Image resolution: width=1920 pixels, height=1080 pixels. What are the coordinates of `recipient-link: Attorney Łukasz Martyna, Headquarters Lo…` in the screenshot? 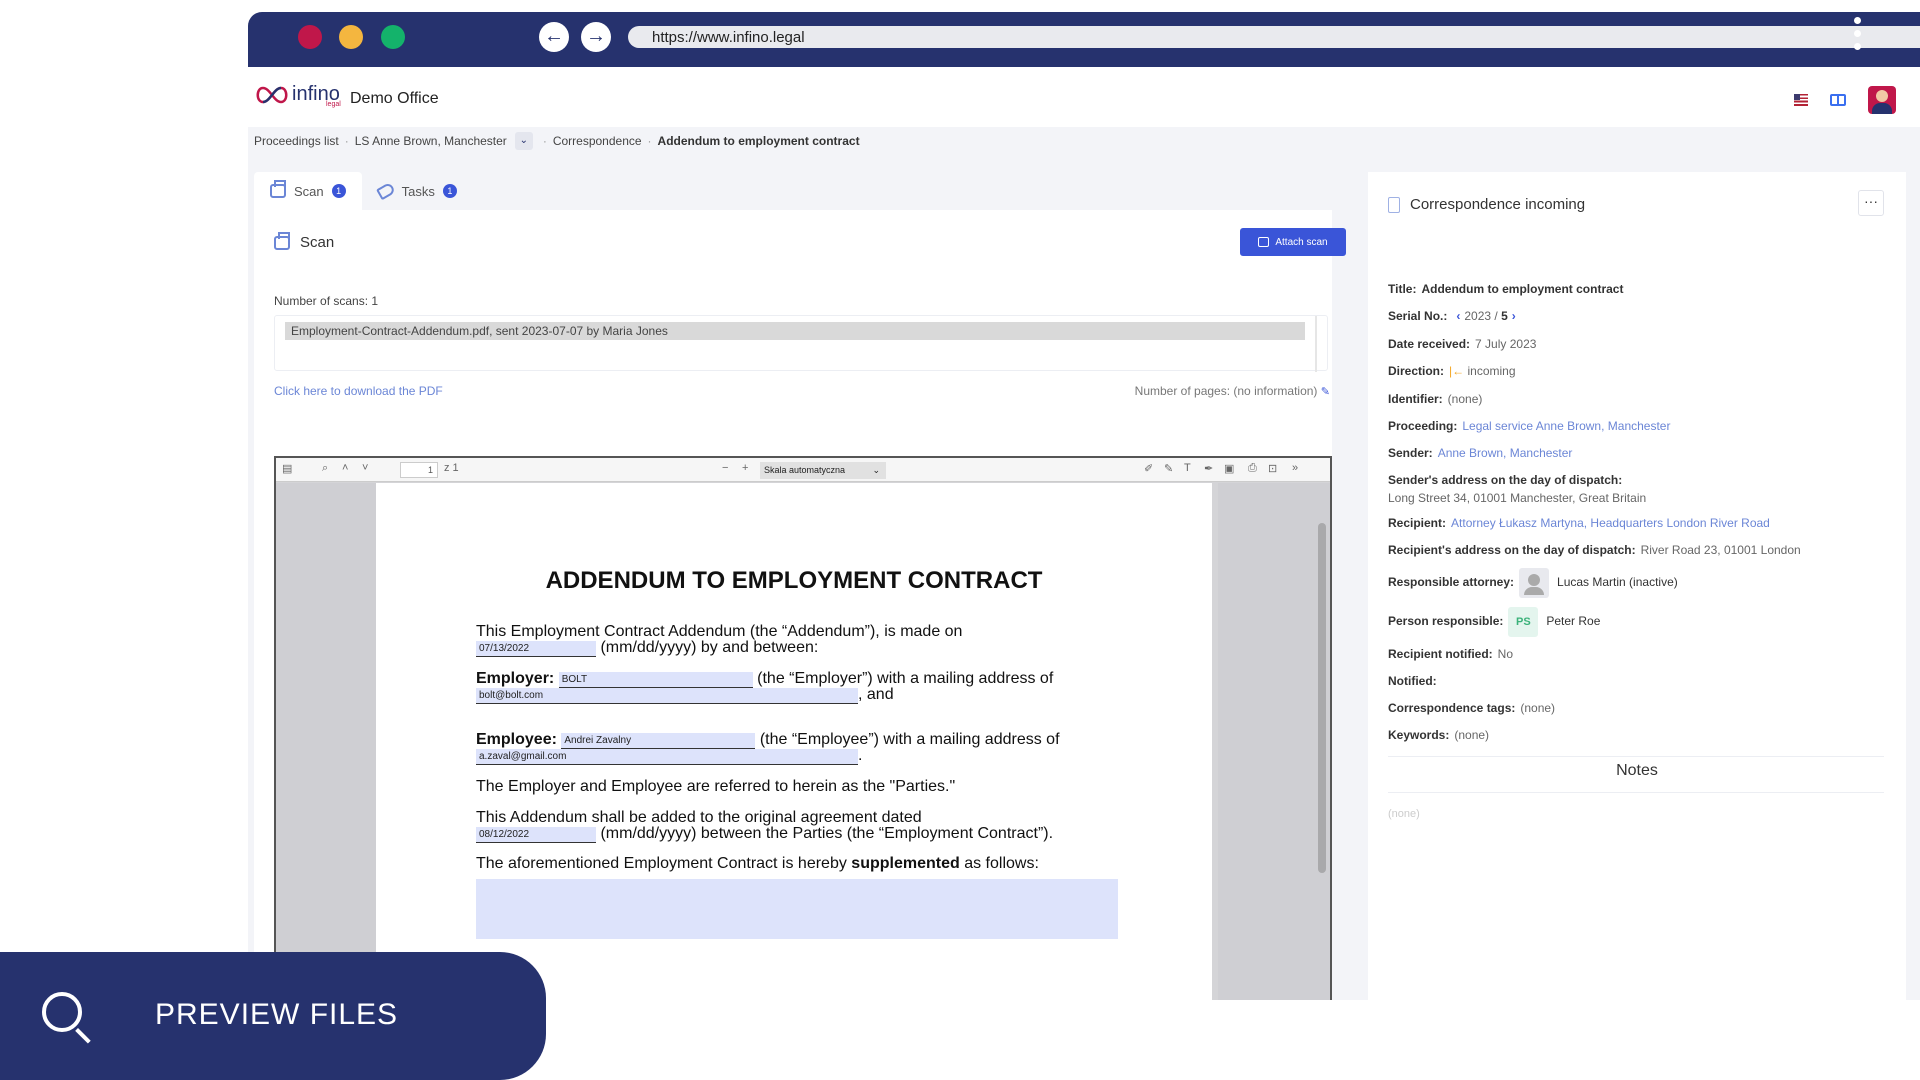 It's located at (1610, 523).